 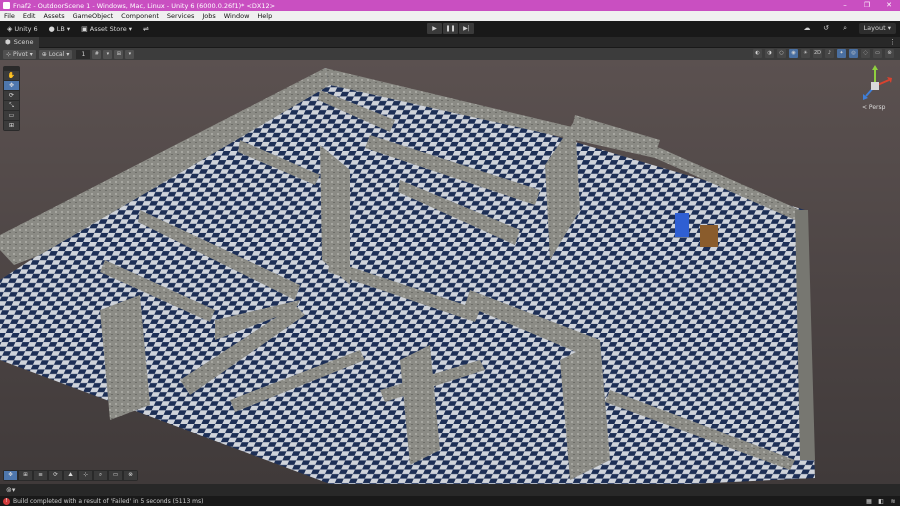 I want to click on unity-hub-button: ◈ Unity 6, so click(x=22, y=29).